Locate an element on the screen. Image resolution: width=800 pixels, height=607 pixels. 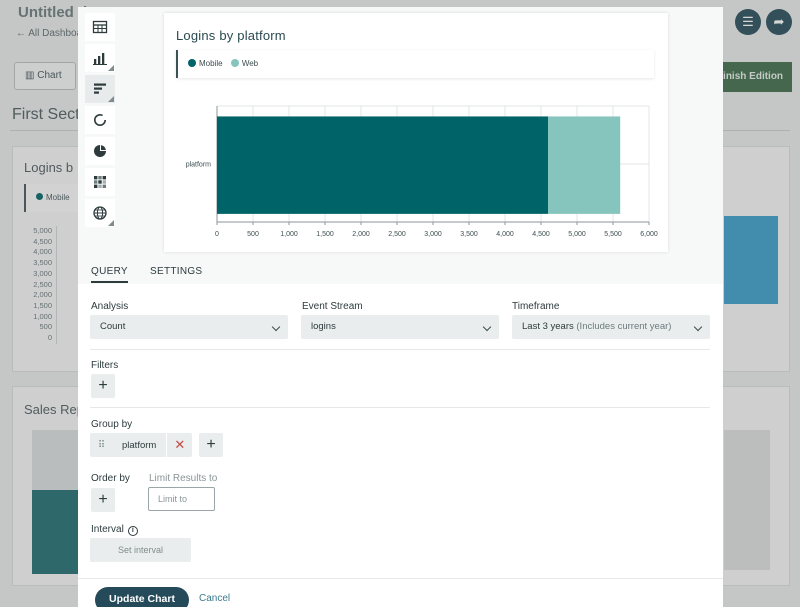
analysis-label: Analysis is located at coordinates (110, 306).